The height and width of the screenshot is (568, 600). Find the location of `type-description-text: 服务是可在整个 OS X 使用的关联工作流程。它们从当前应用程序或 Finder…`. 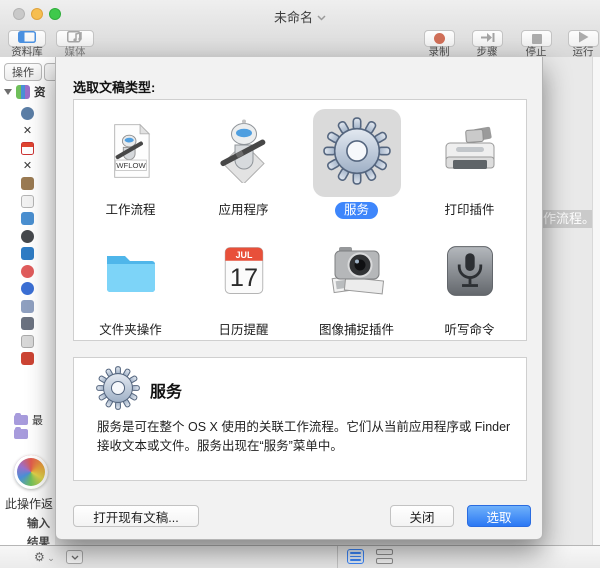

type-description-text: 服务是可在整个 OS X 使用的关联工作流程。它们从当前应用程序或 Finder… is located at coordinates (304, 436).